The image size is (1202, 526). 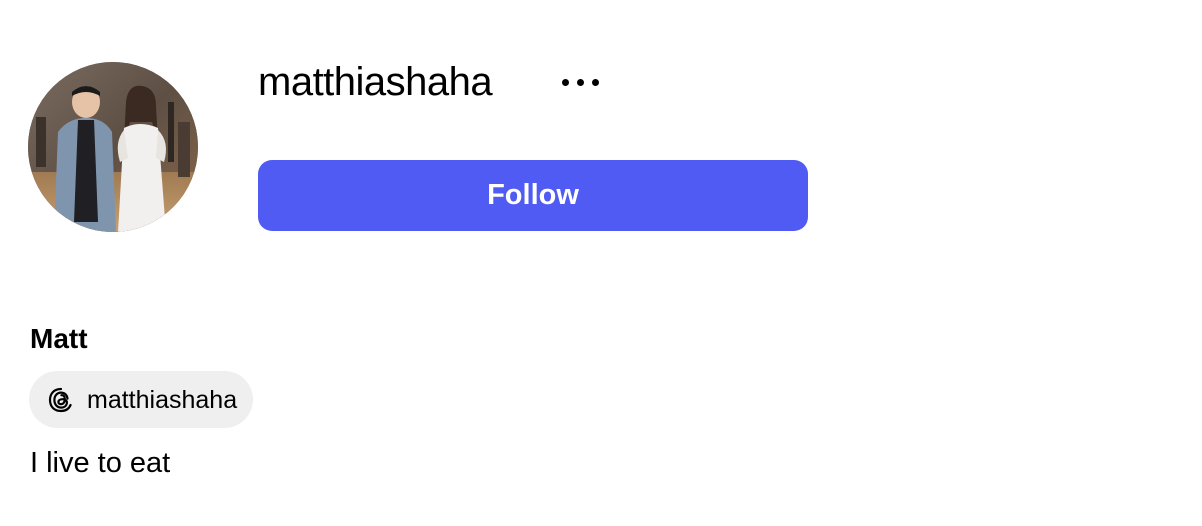 I want to click on threads-icon, so click(x=61, y=400).